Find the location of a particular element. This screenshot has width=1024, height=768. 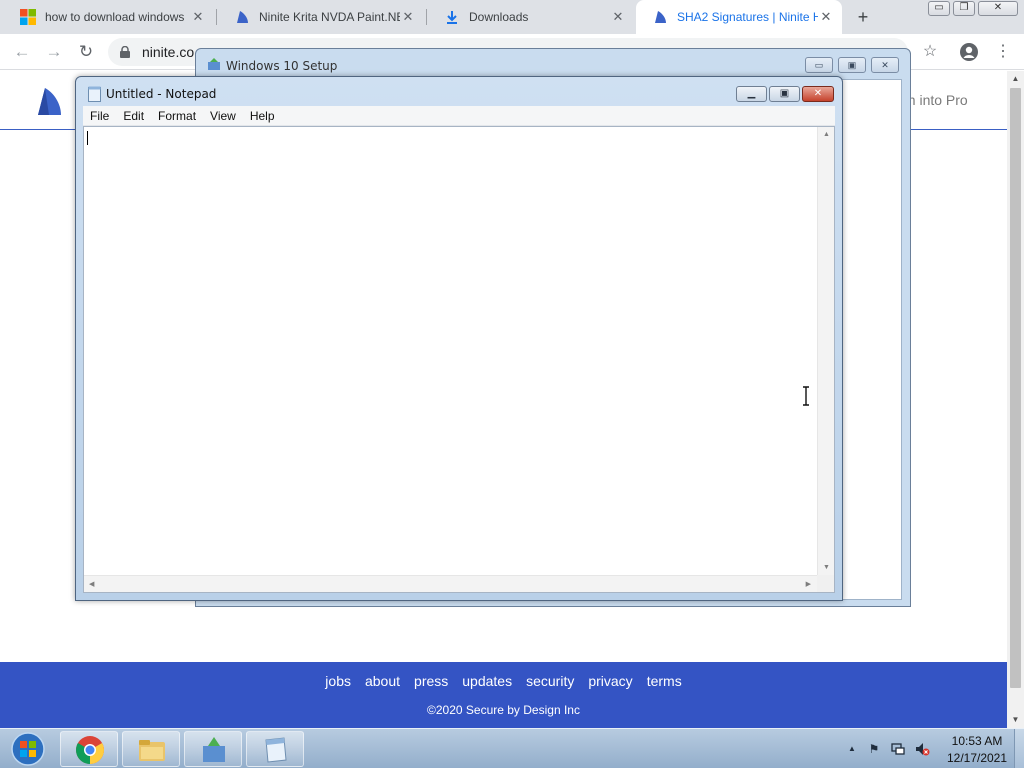

footer-link-press: press is located at coordinates (431, 681).